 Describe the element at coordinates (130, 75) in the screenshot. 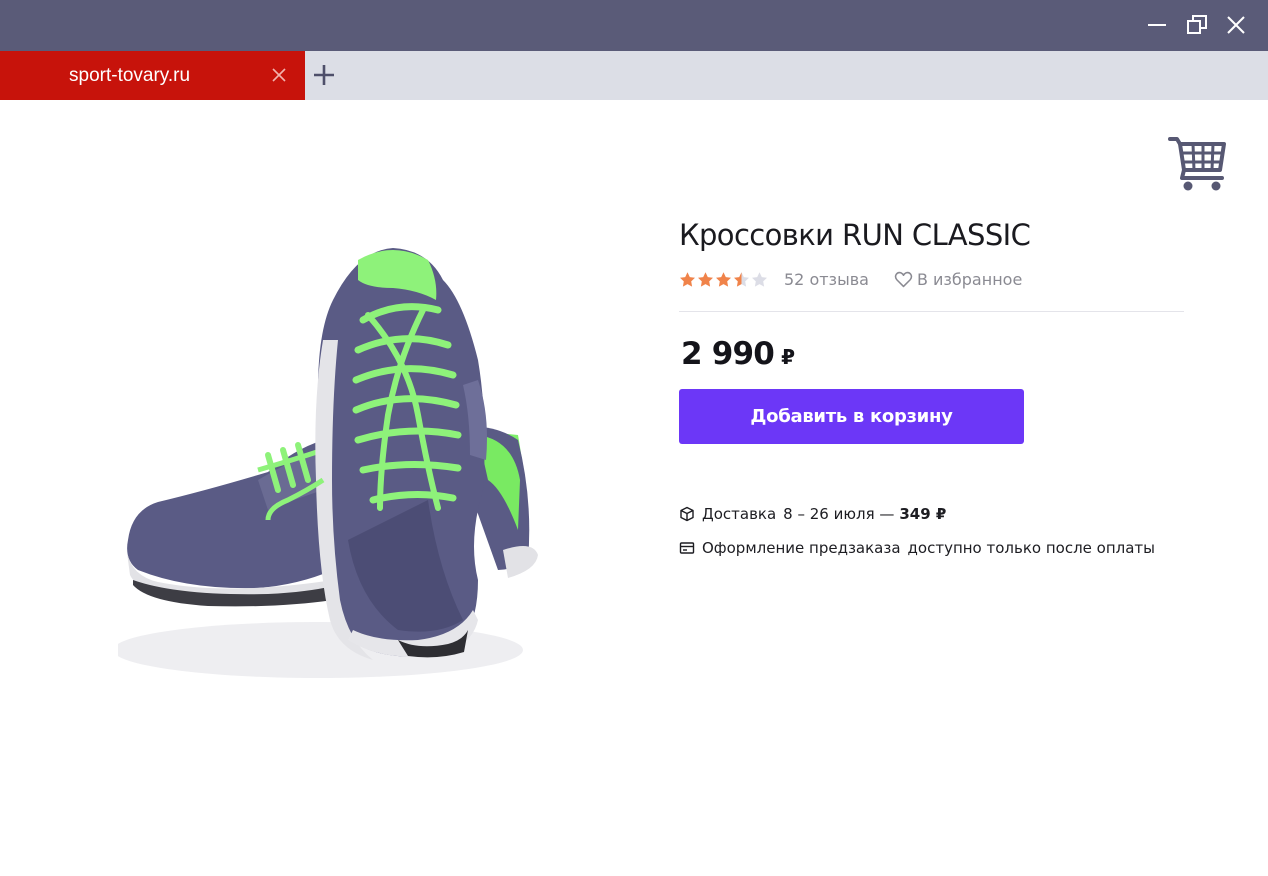

I see `tab-title: sport-tovary.ru` at that location.